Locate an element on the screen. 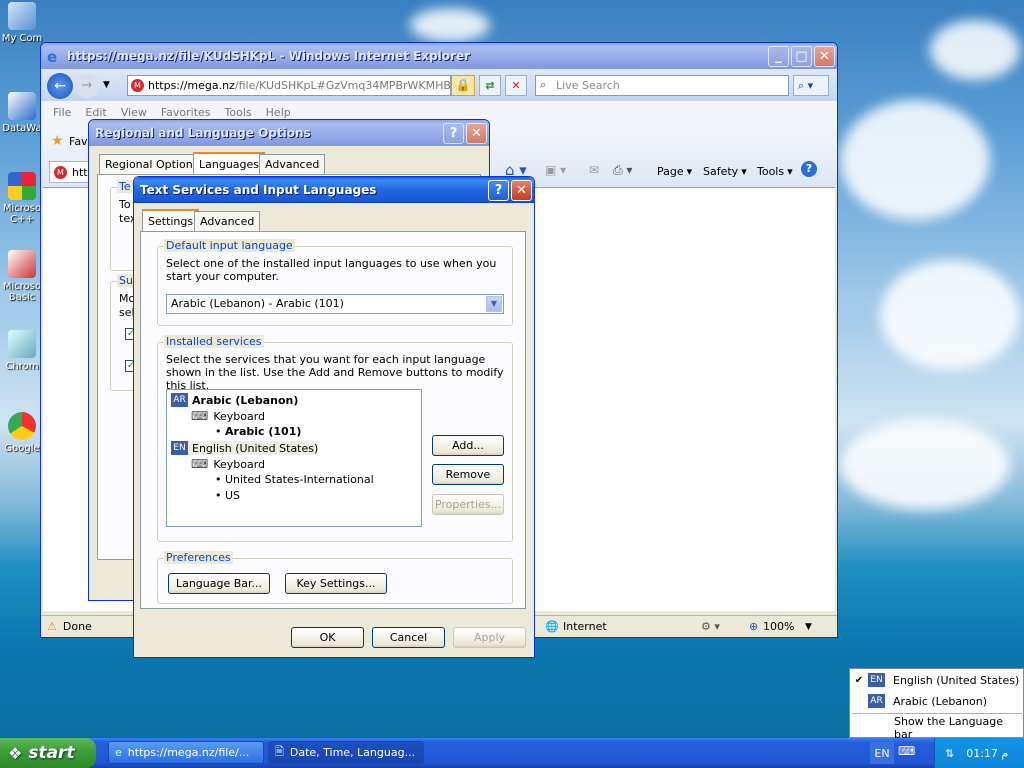  ie-icon: e is located at coordinates (118, 752).